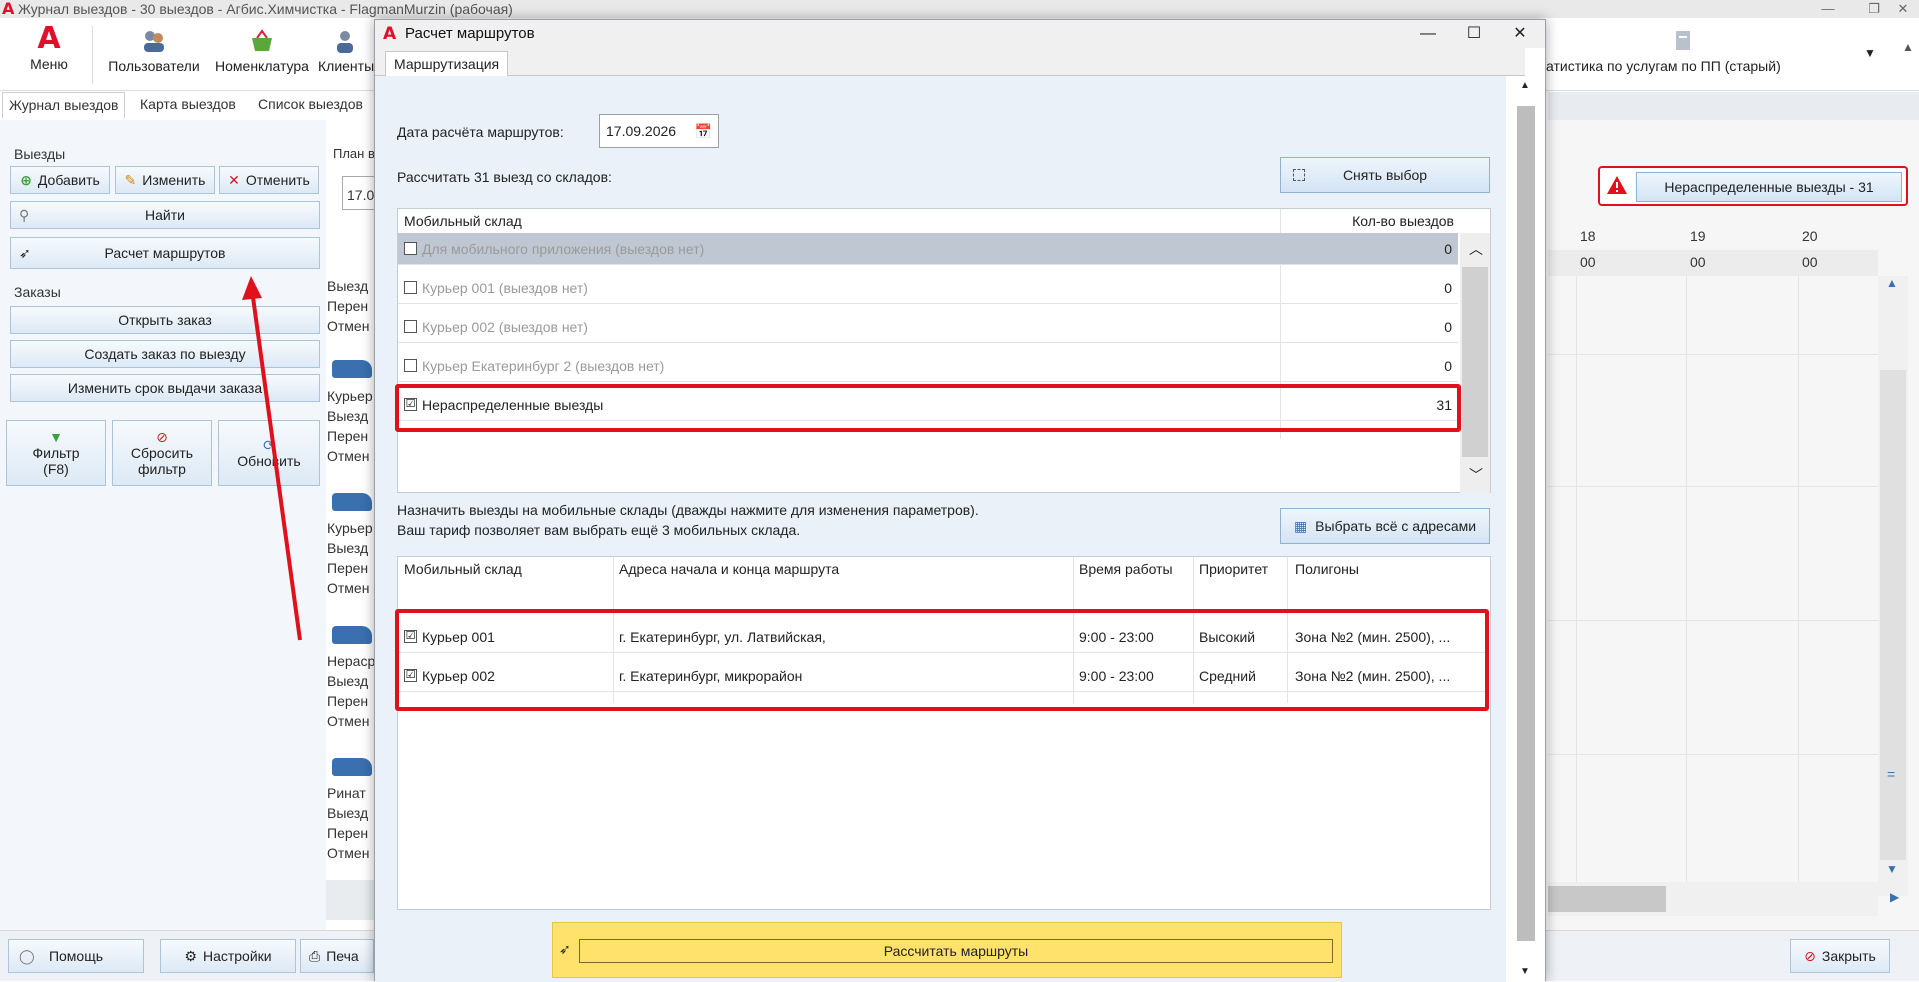  Describe the element at coordinates (463, 221) in the screenshot. I see `col-warehouse: Мобильный склад` at that location.